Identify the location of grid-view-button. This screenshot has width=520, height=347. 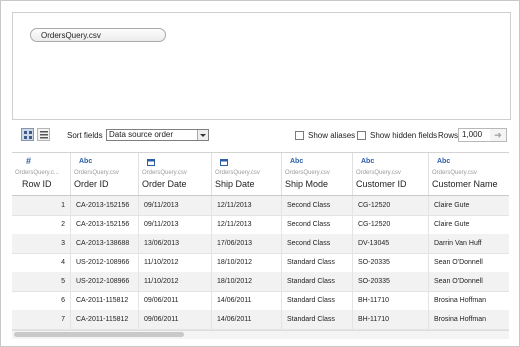
(27, 134).